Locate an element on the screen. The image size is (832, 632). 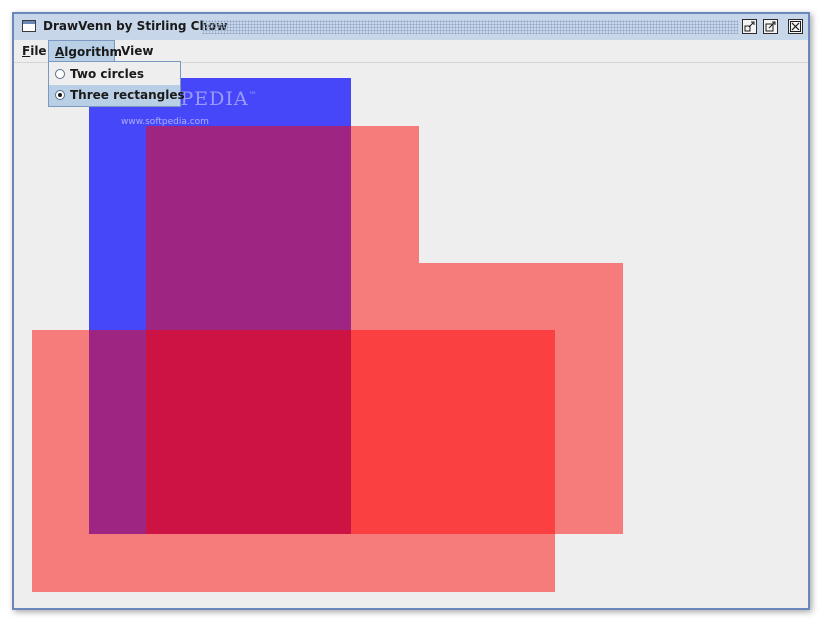
menu-item-three-rectangles: Three rectangles is located at coordinates (117, 95).